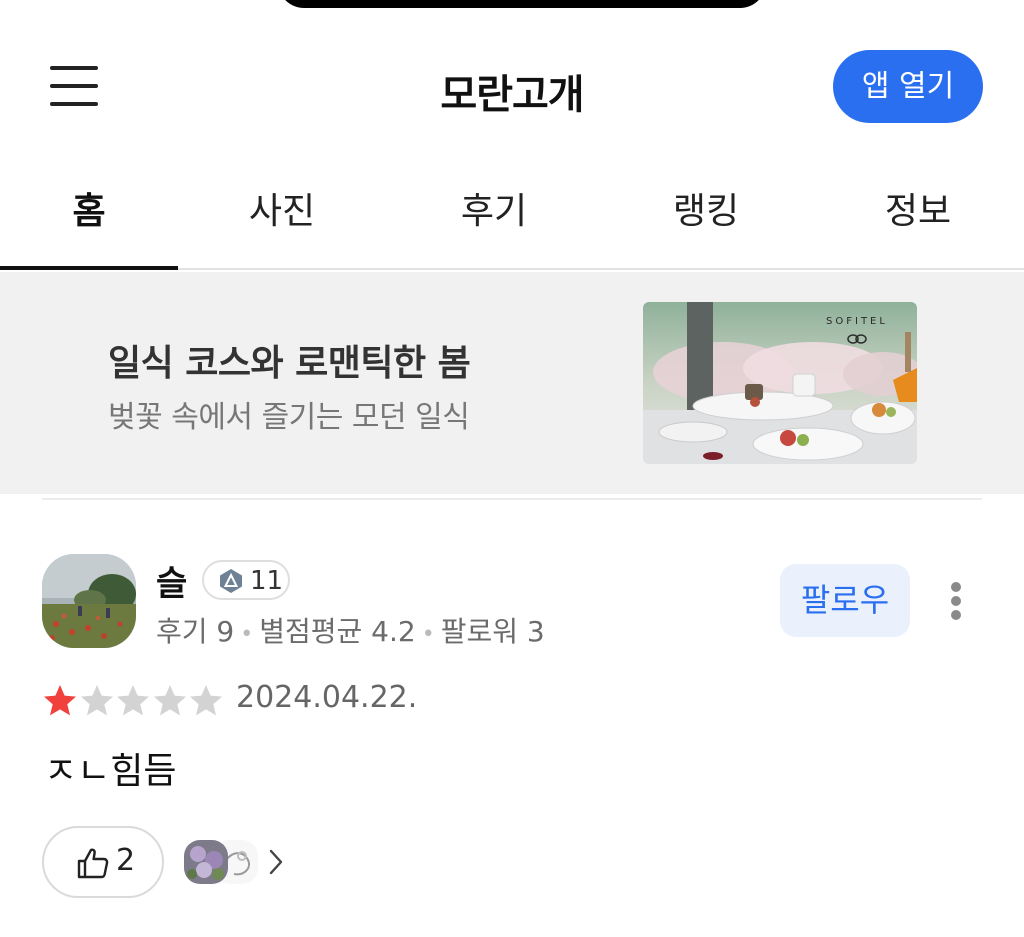  Describe the element at coordinates (89, 268) in the screenshot. I see `active-tab-indicator` at that location.